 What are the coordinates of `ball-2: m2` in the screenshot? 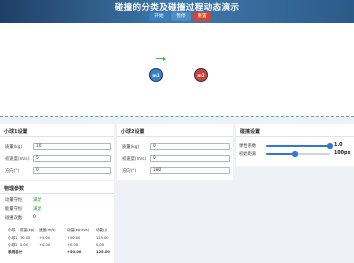 It's located at (201, 75).